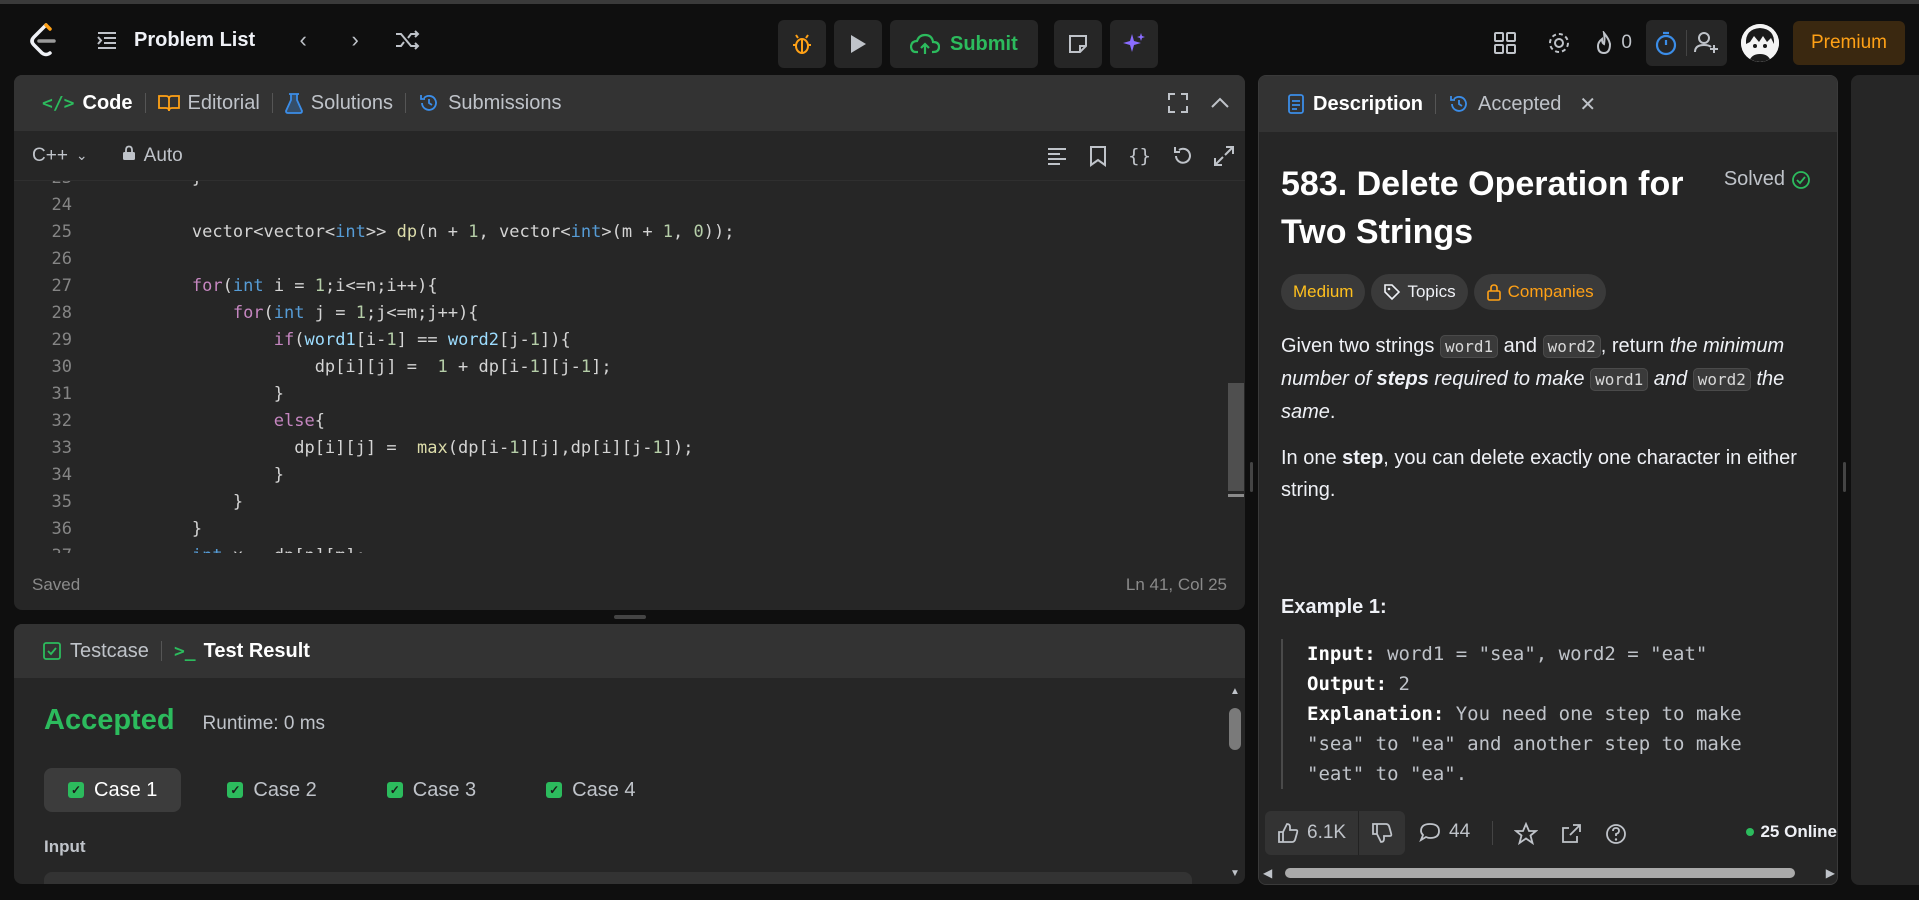 The width and height of the screenshot is (1919, 900). Describe the element at coordinates (629, 313) in the screenshot. I see `code-line: 28 for(int j = 1;j<=m;j++){` at that location.